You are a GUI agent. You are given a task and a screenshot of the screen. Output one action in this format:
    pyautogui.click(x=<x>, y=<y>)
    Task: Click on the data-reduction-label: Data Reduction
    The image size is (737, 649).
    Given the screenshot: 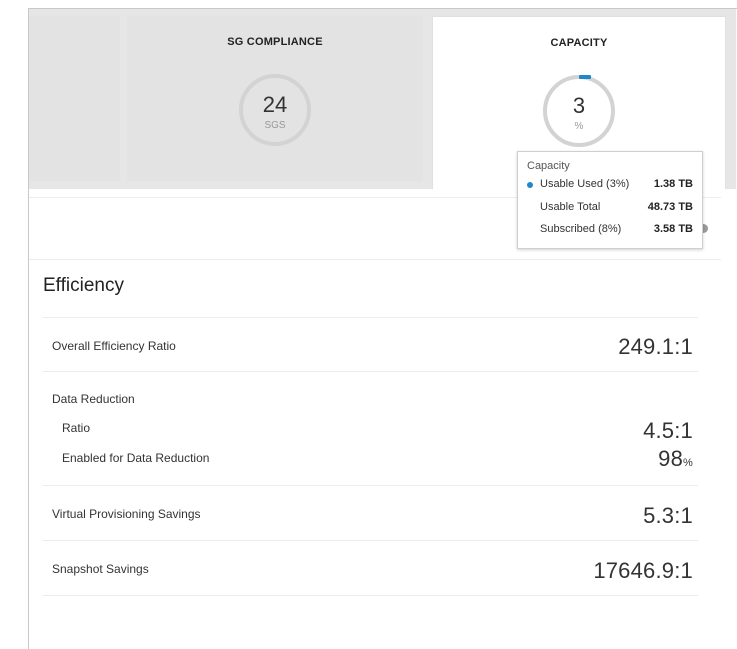 What is the action you would take?
    pyautogui.click(x=93, y=399)
    